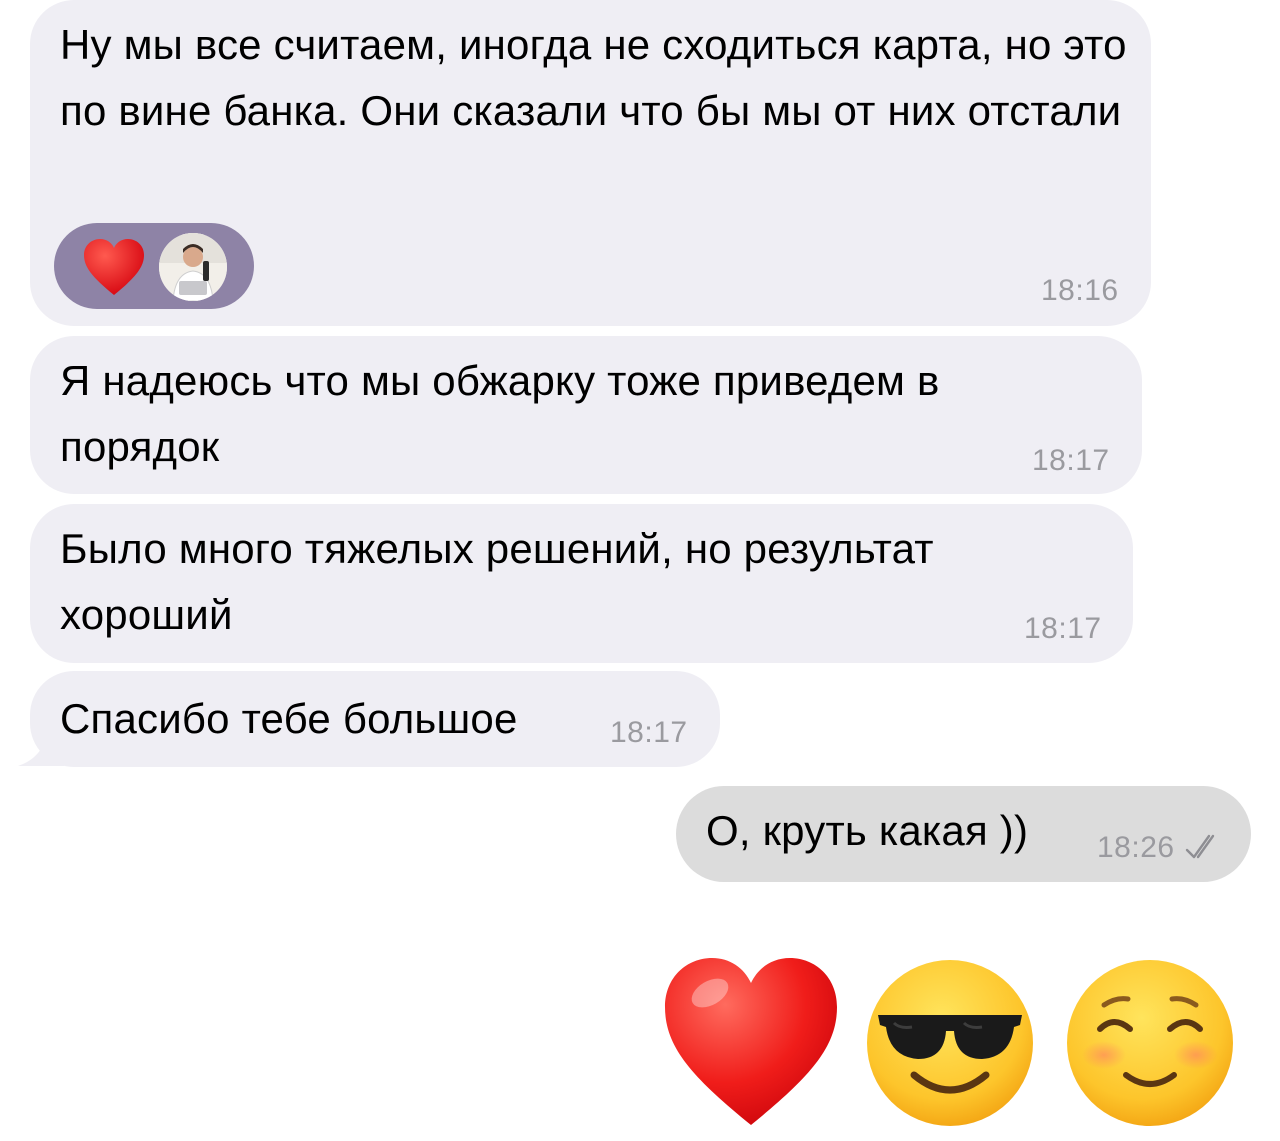  What do you see at coordinates (1150, 1043) in the screenshot?
I see `smiling-face-icon` at bounding box center [1150, 1043].